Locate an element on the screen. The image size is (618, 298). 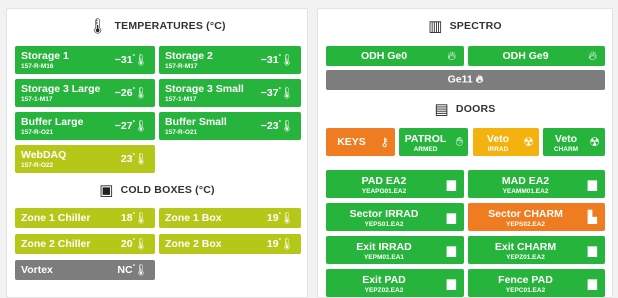
button-label: ODH Ge9 is located at coordinates (525, 56).